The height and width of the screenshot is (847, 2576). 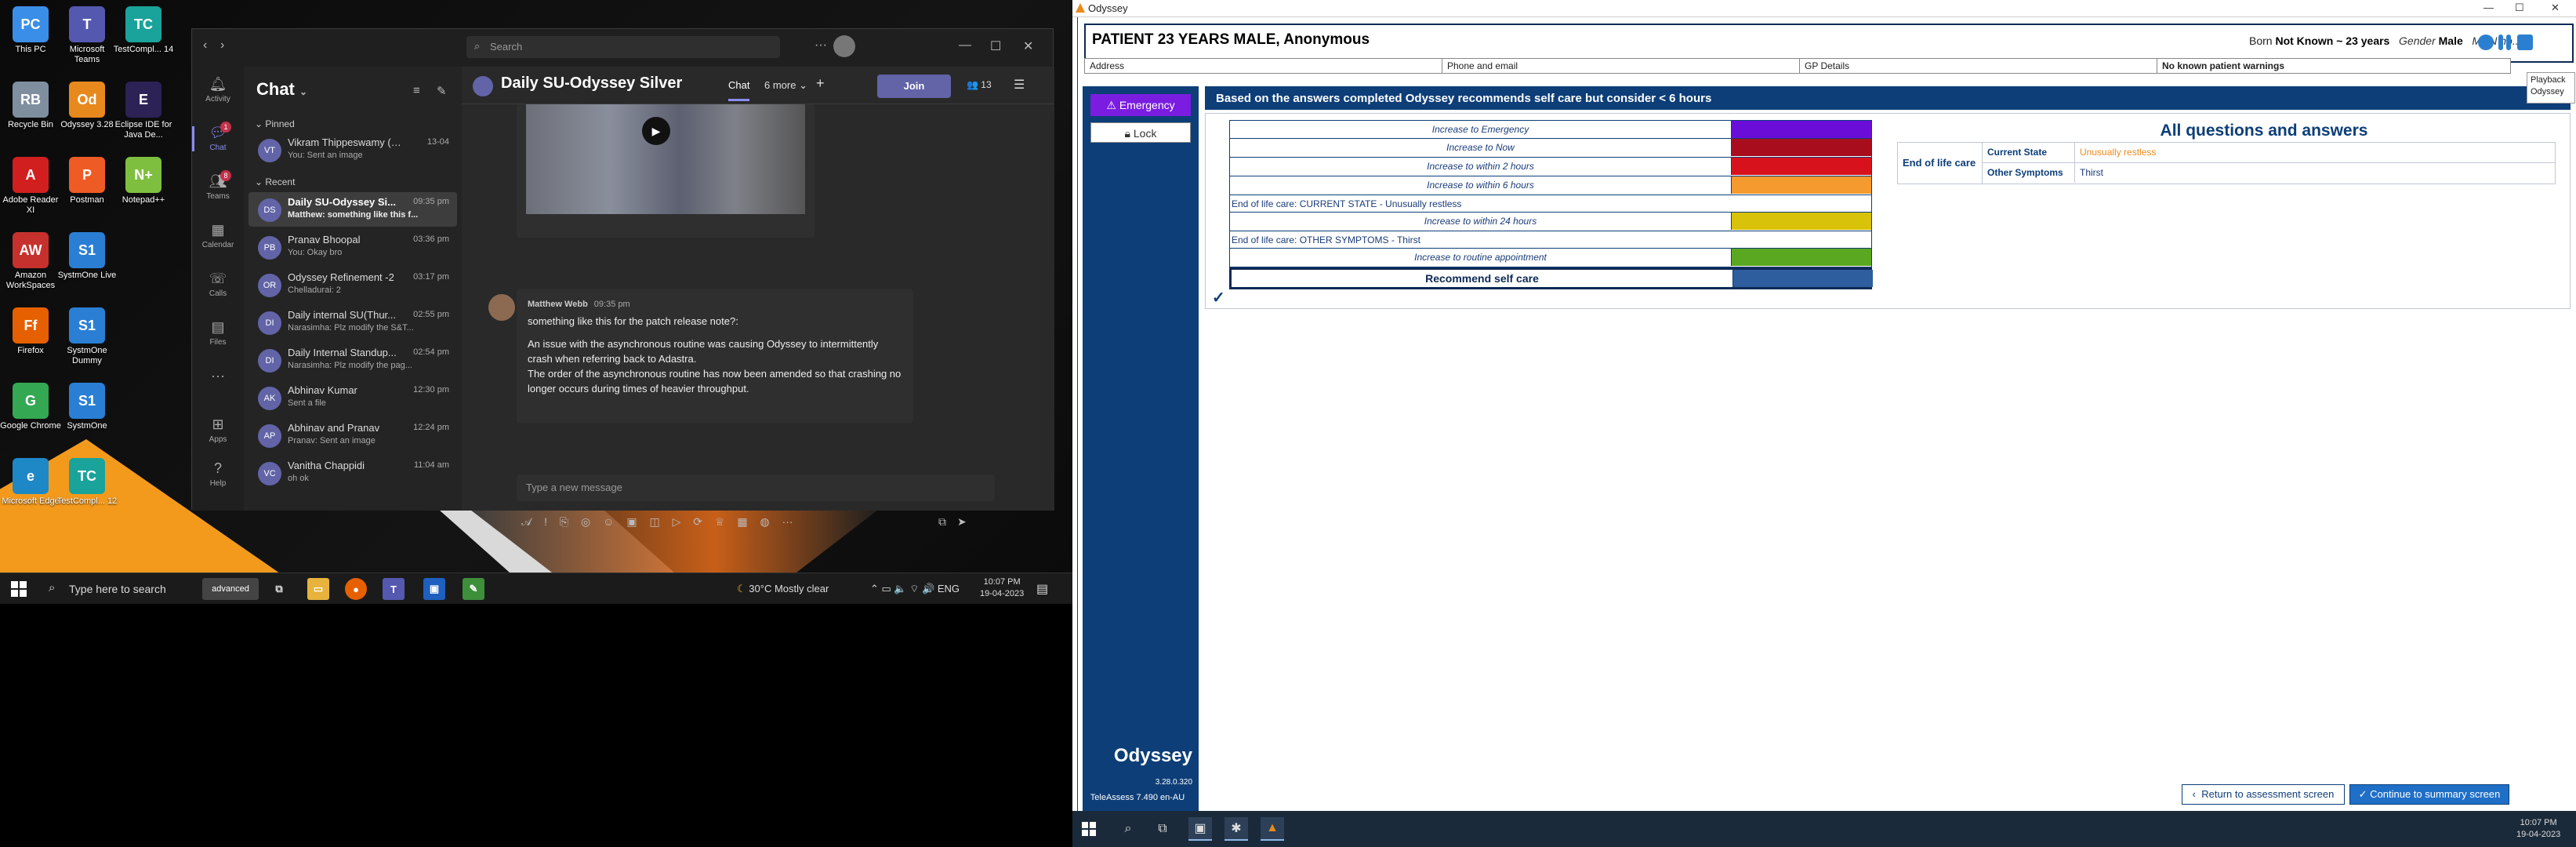 I want to click on format-icon: 𝒜, so click(x=526, y=521).